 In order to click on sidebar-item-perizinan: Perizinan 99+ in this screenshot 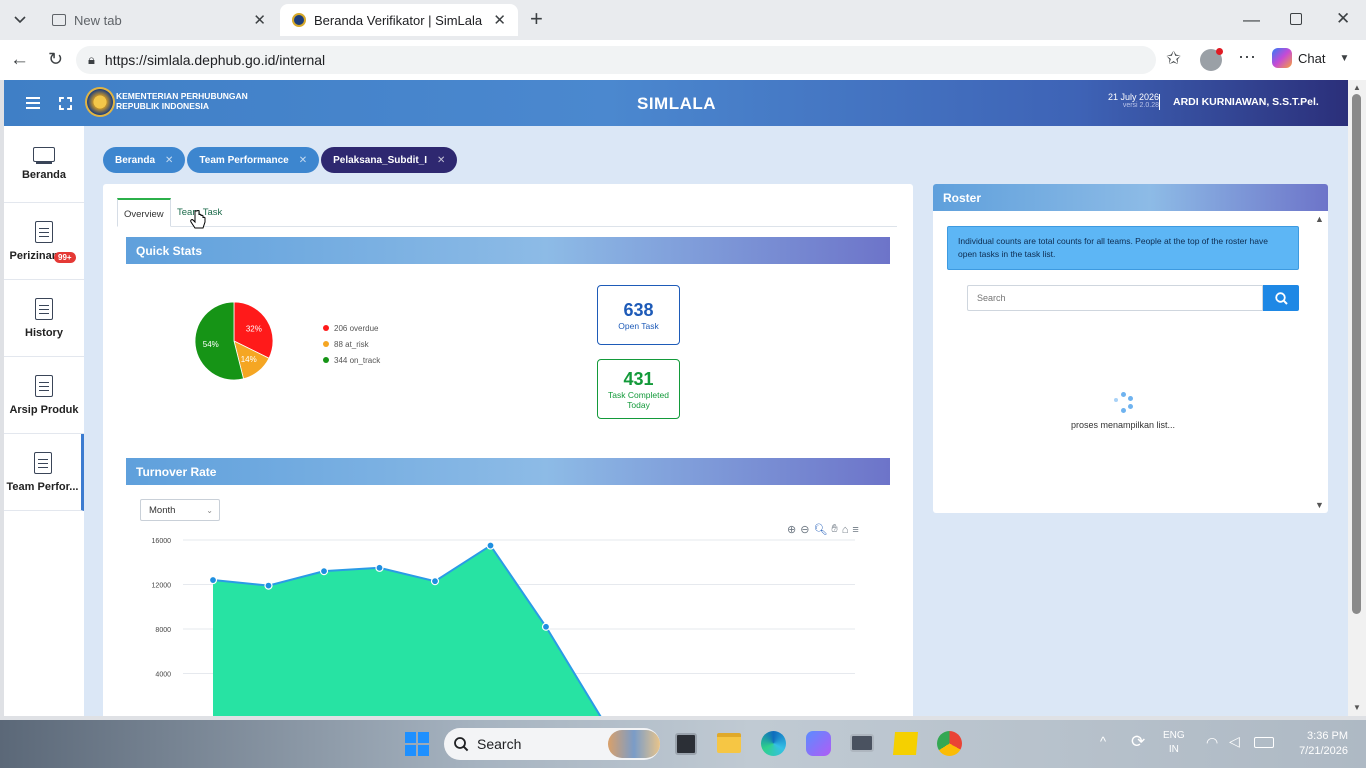, I will do `click(44, 241)`.